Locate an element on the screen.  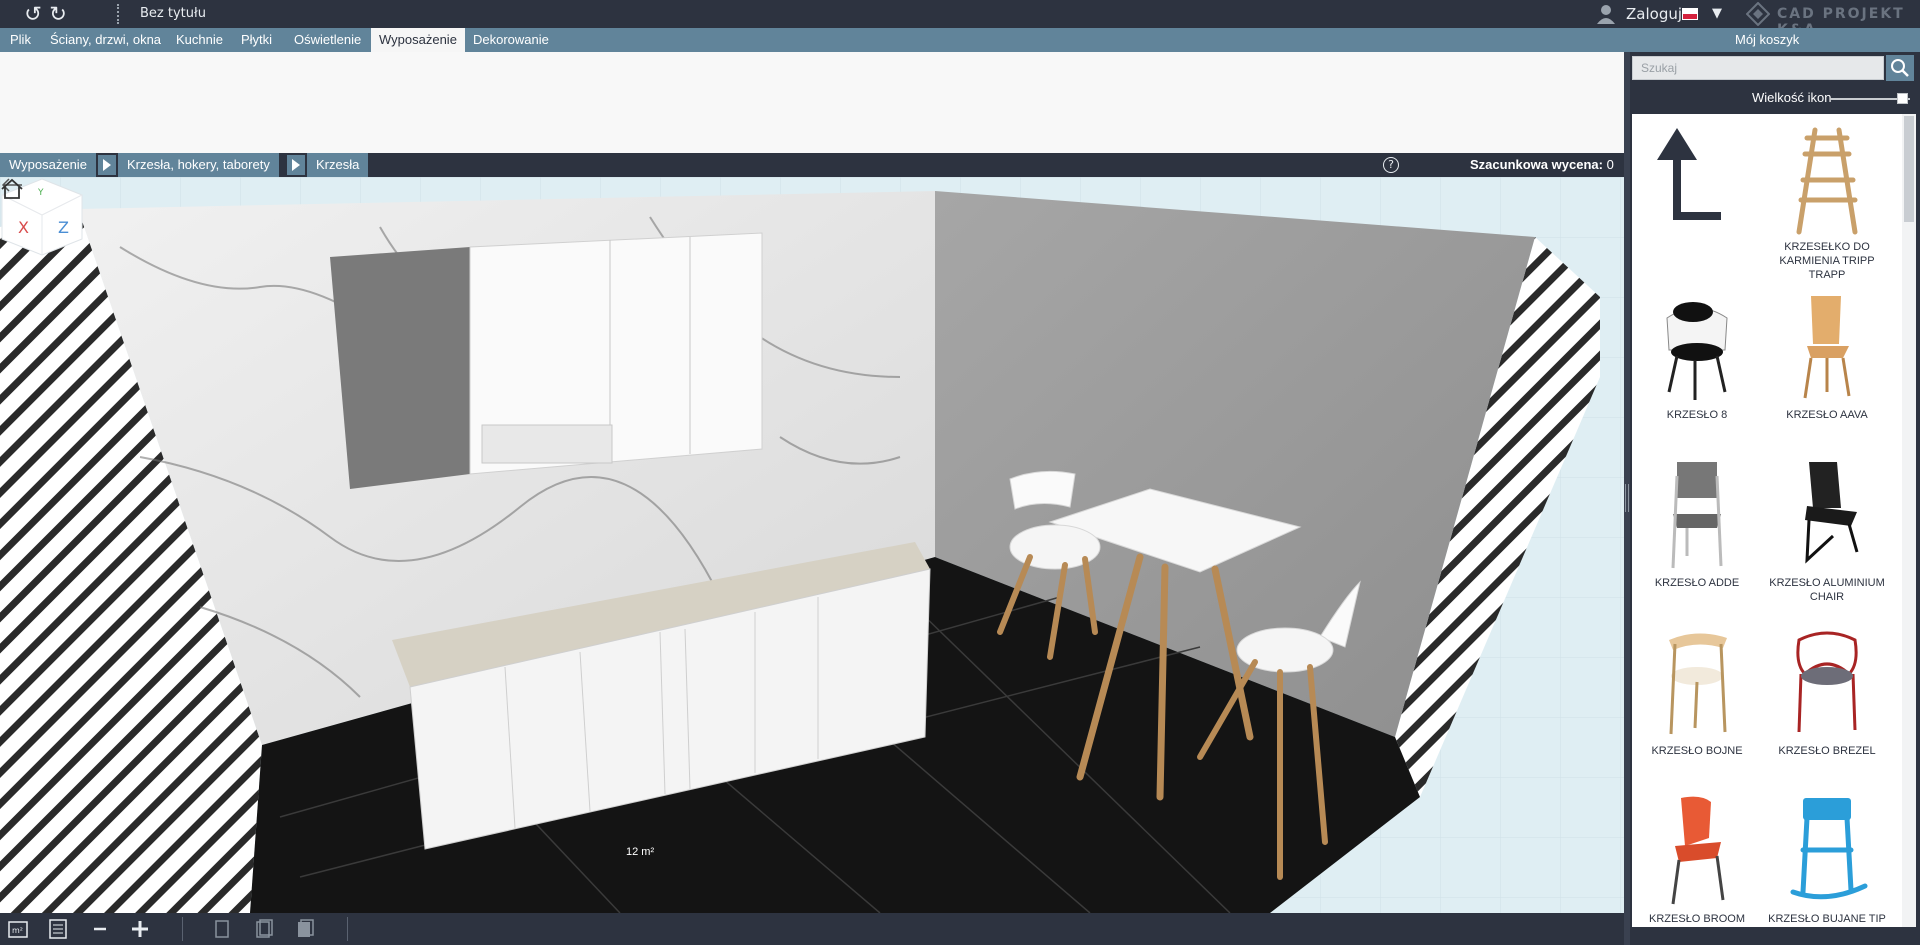
zoom-in-icon is located at coordinates (140, 929).